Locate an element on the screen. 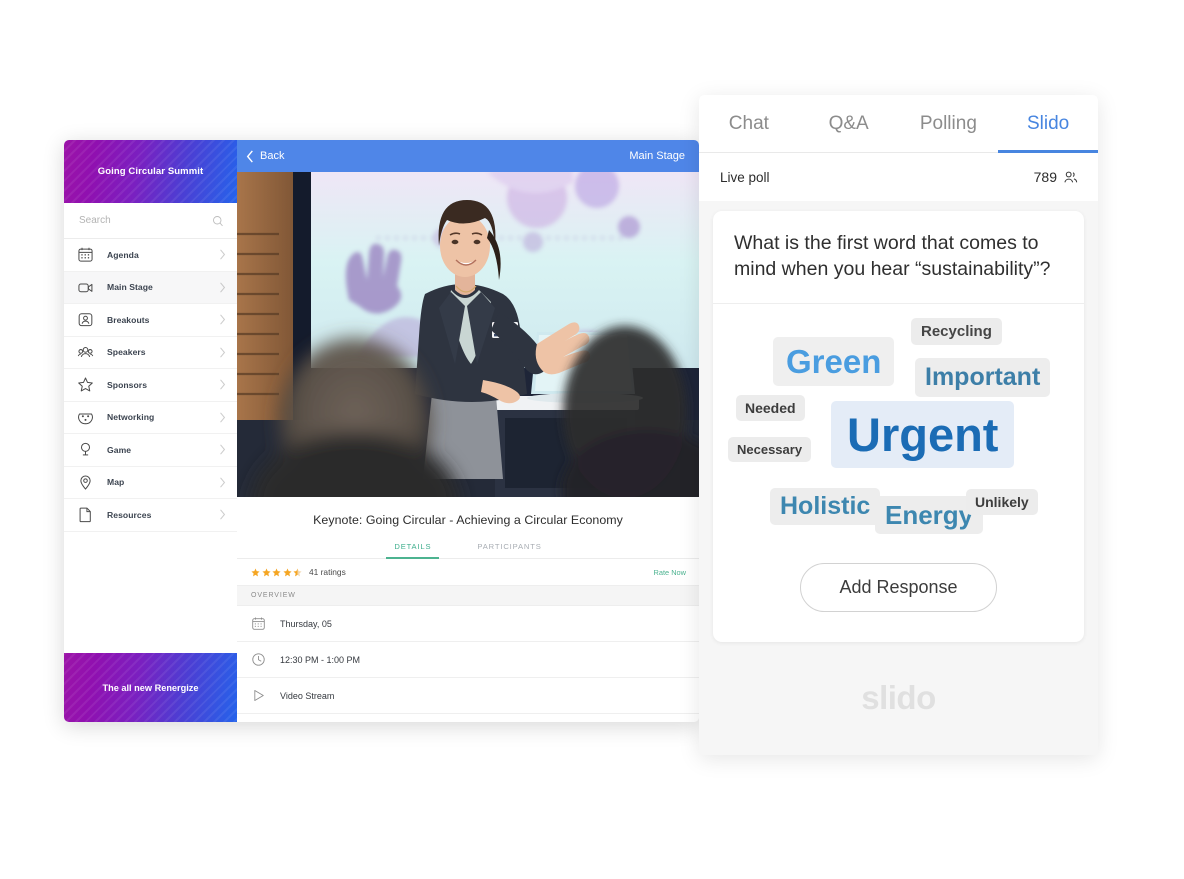  sidebar-item-game: Game is located at coordinates (150, 450).